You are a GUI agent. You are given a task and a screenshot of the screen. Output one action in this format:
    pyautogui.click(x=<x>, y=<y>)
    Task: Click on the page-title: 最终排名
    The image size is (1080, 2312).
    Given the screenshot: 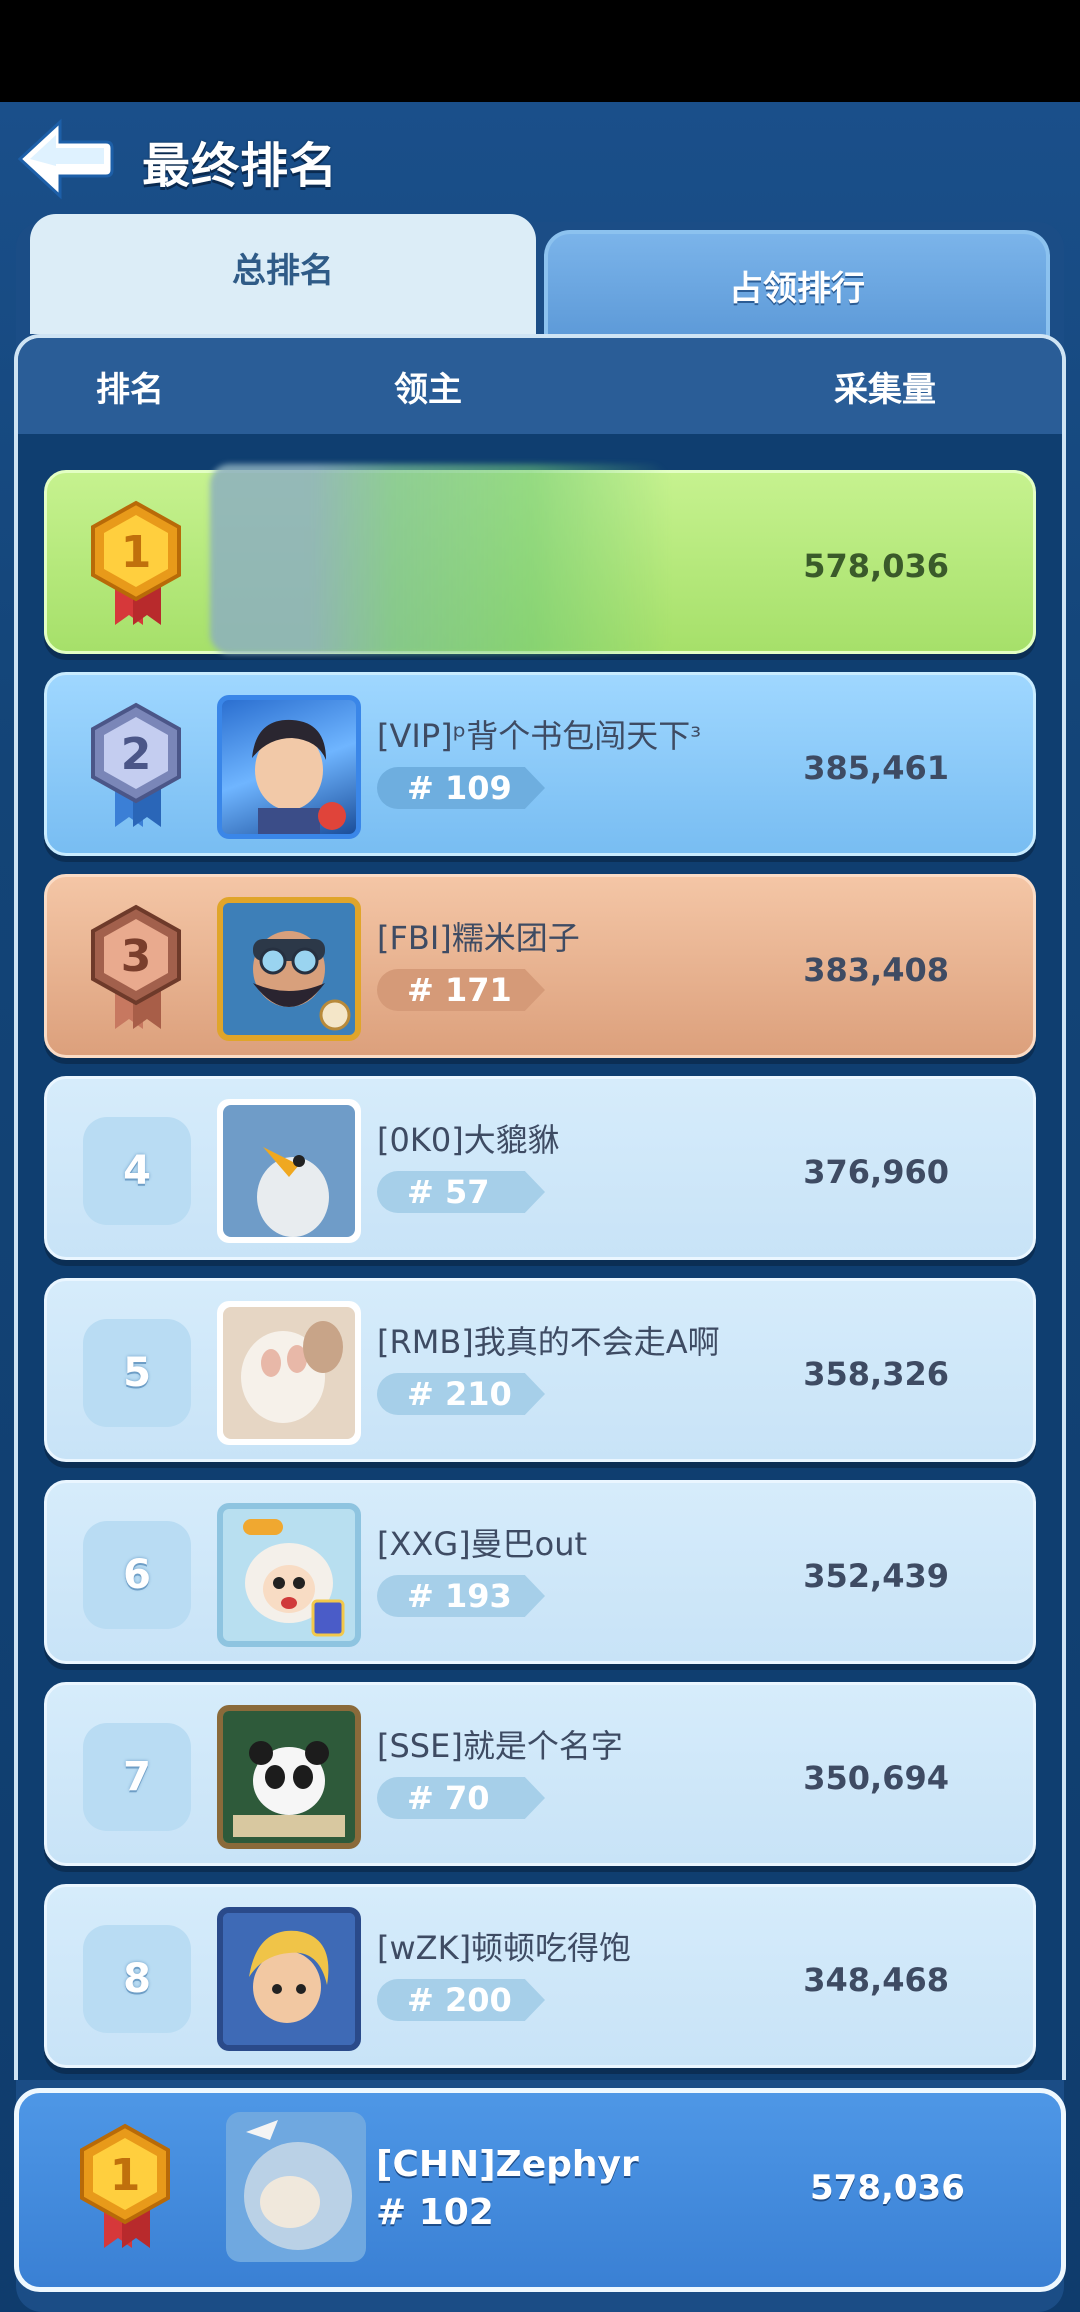 What is the action you would take?
    pyautogui.click(x=240, y=166)
    